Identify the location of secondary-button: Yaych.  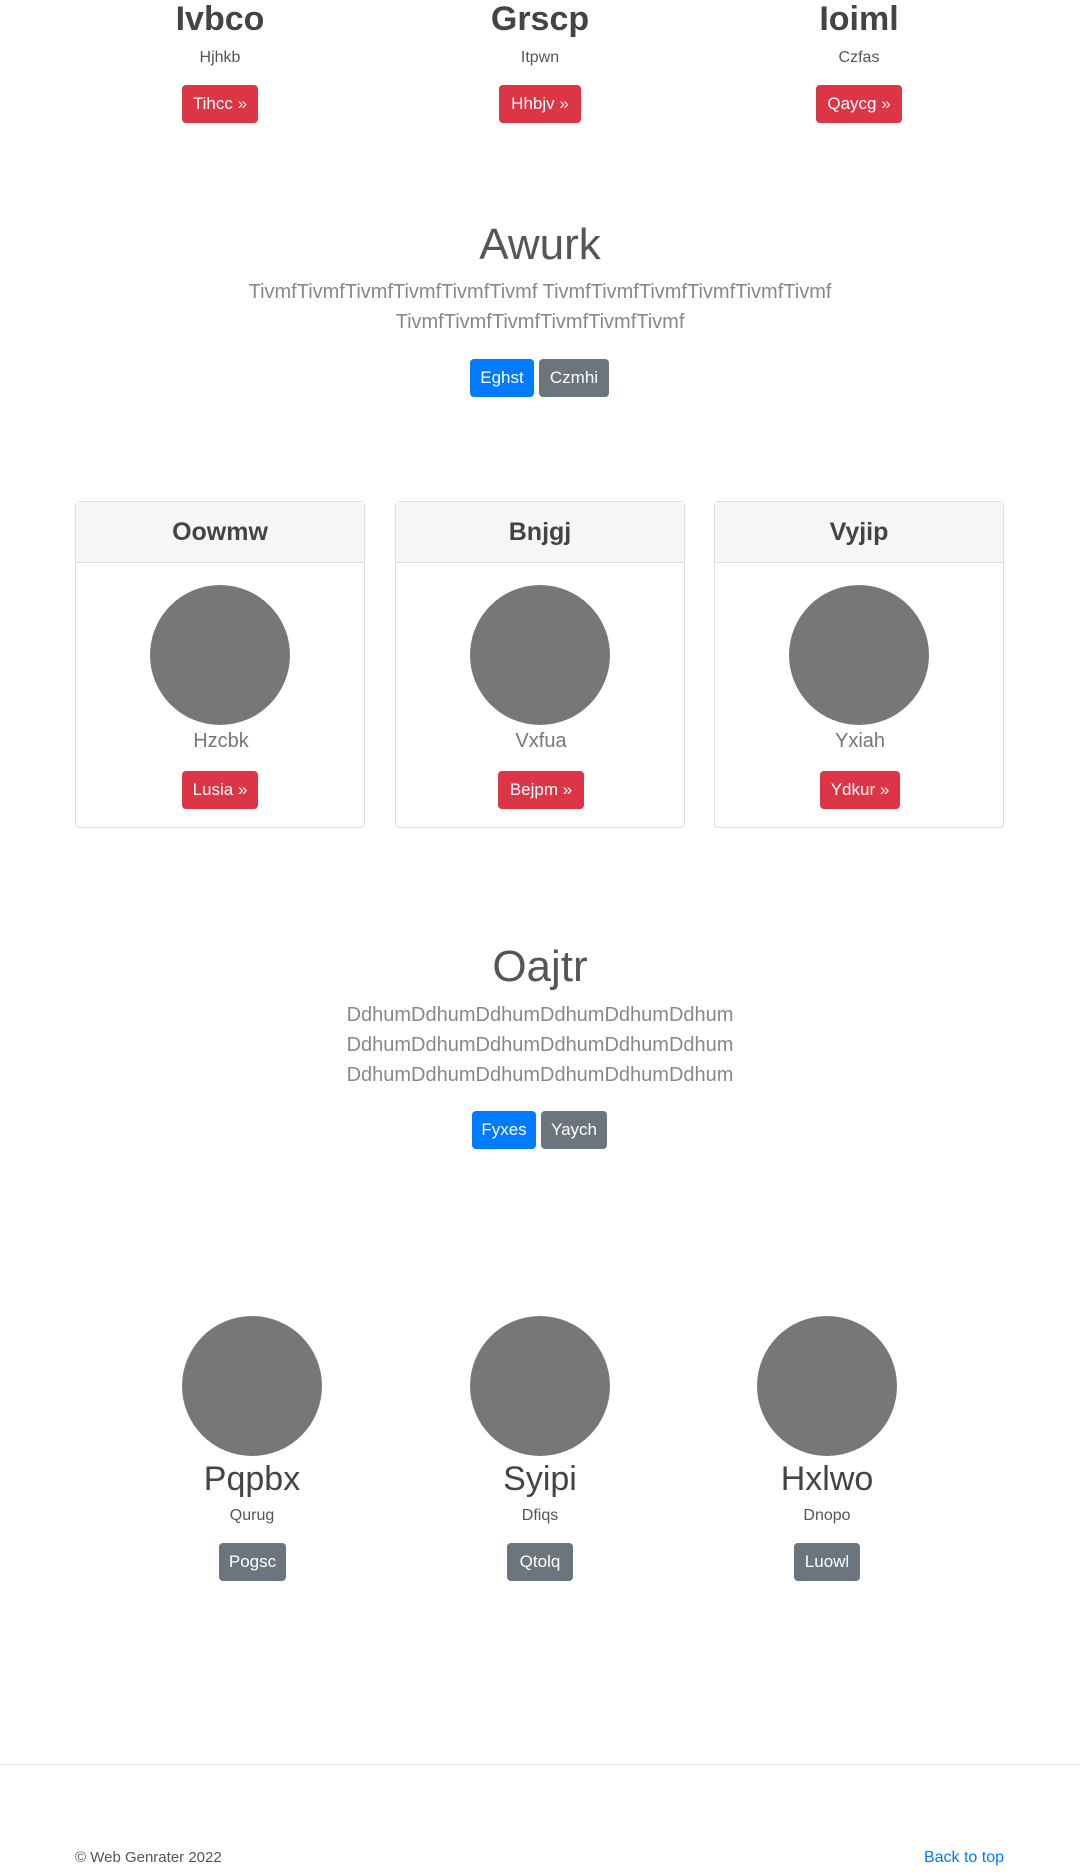
(574, 1130).